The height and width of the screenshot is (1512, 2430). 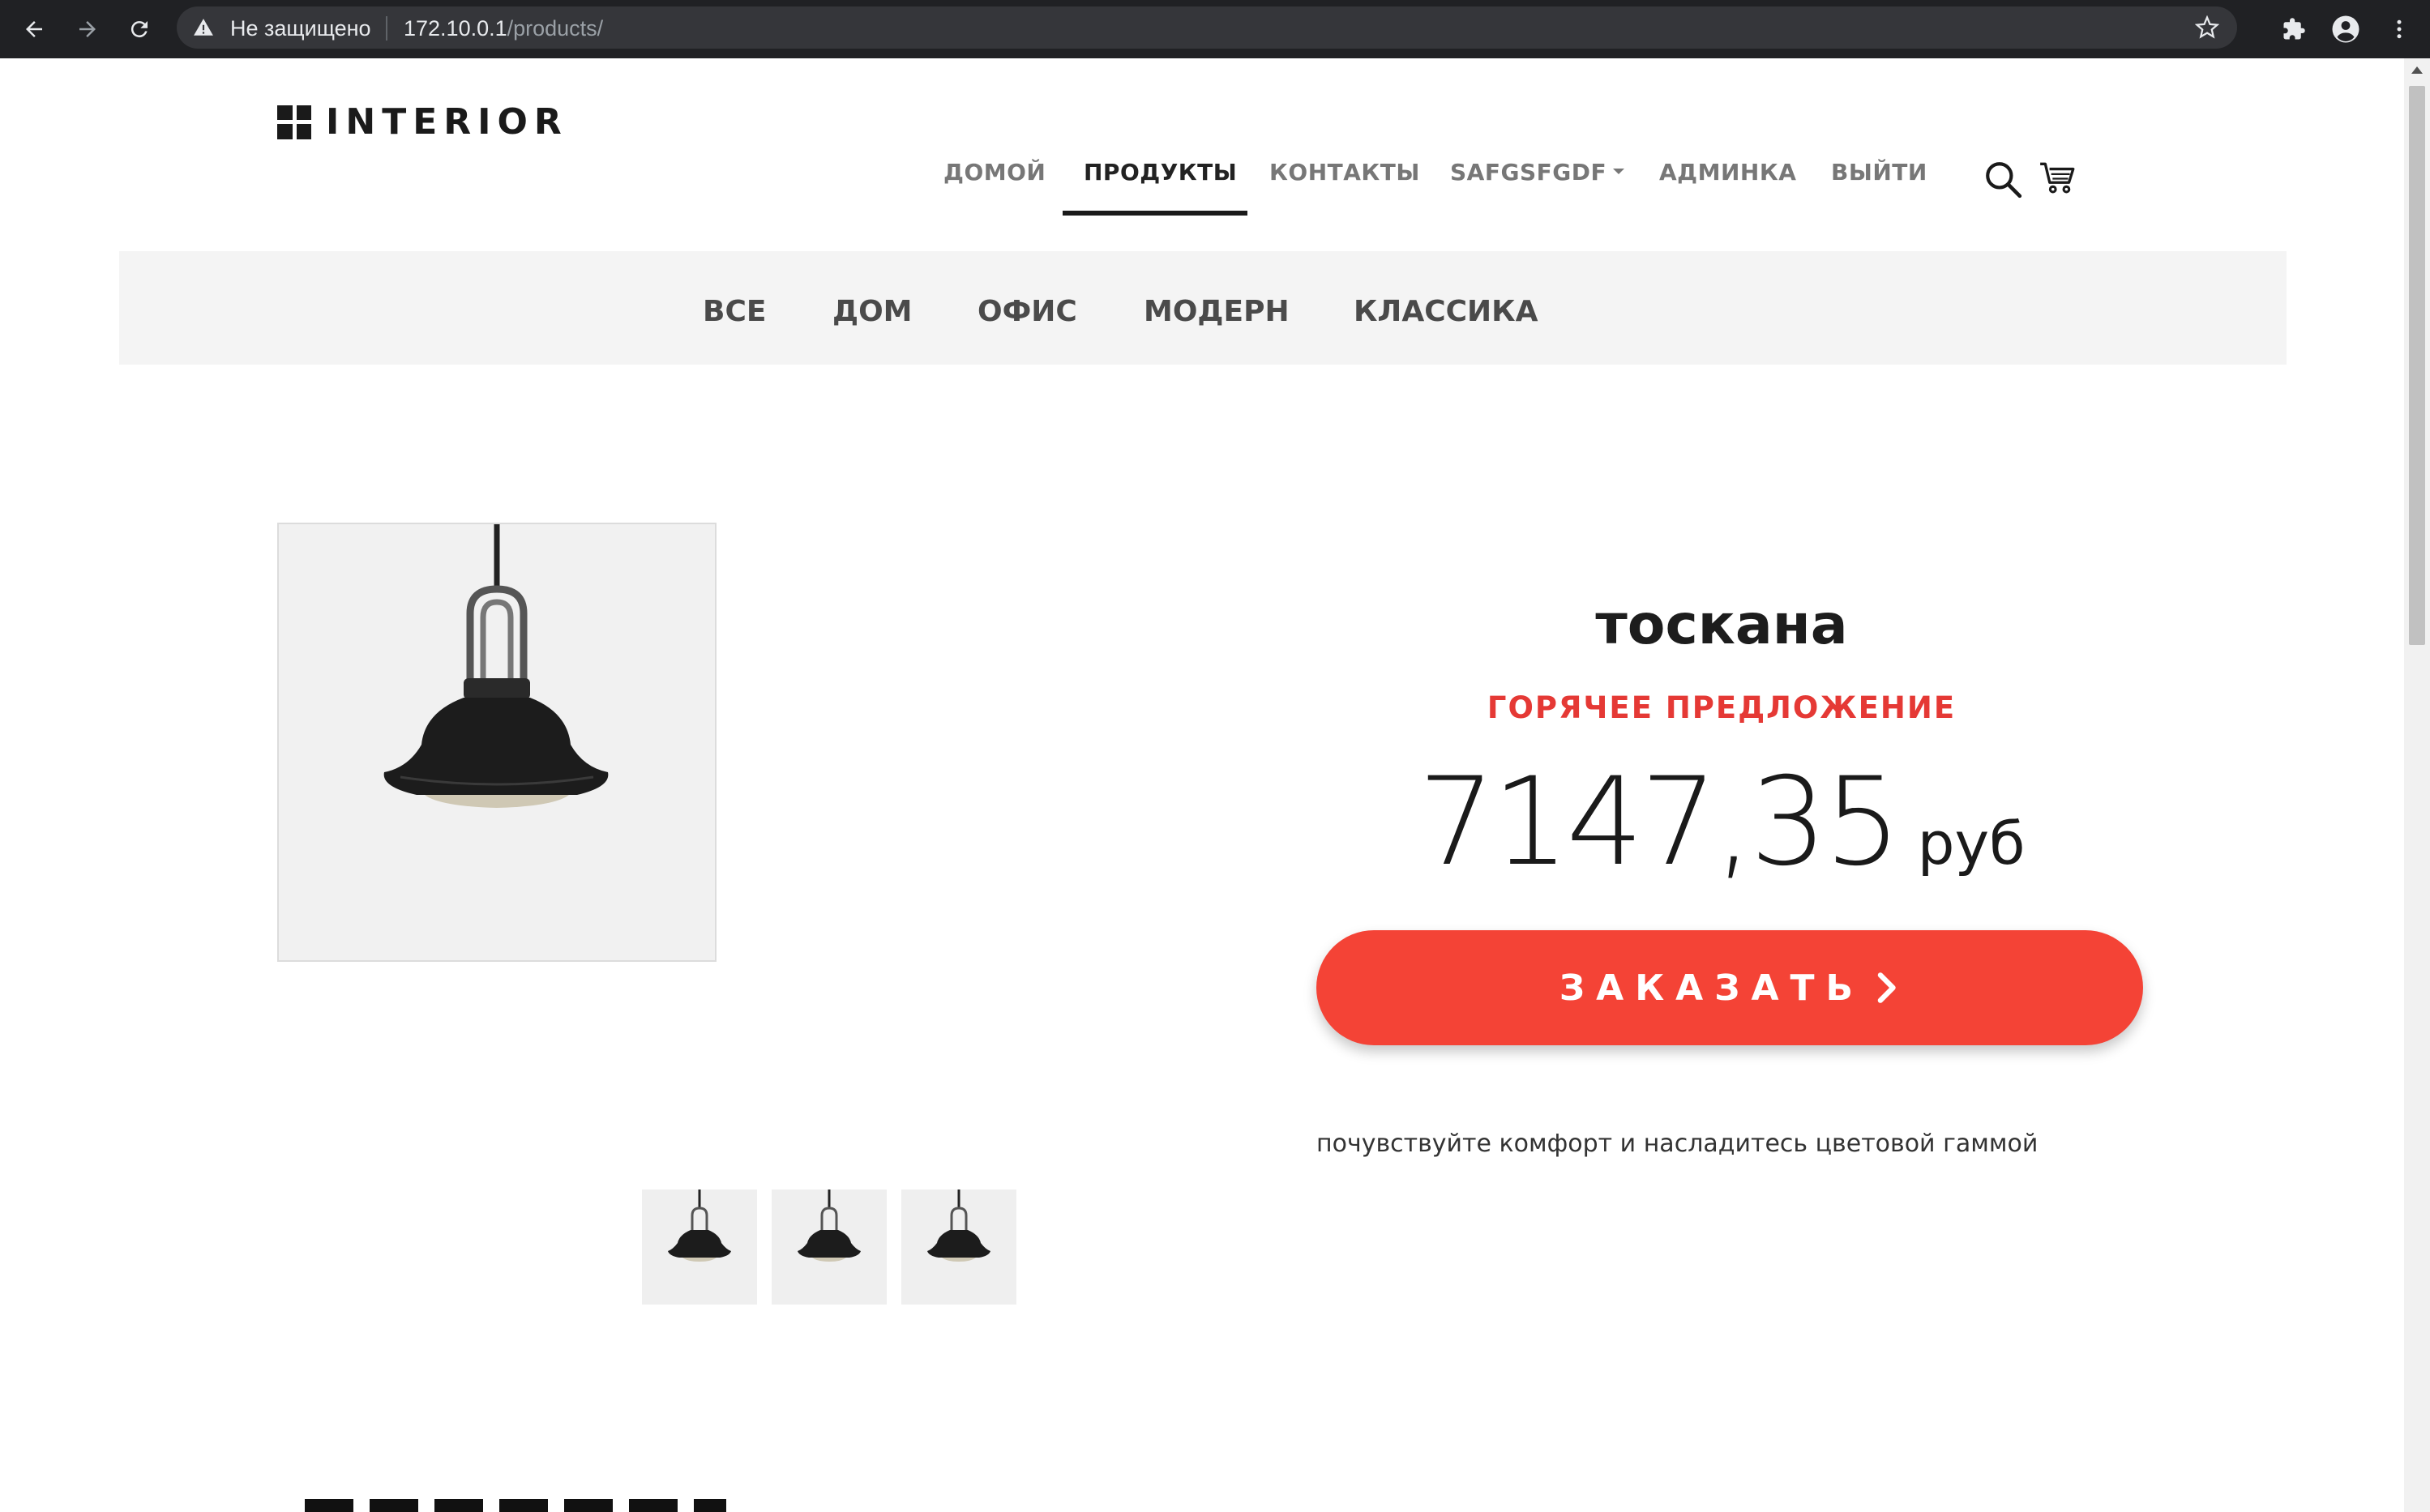 I want to click on category-modern: МОДЕРН, so click(x=1217, y=312).